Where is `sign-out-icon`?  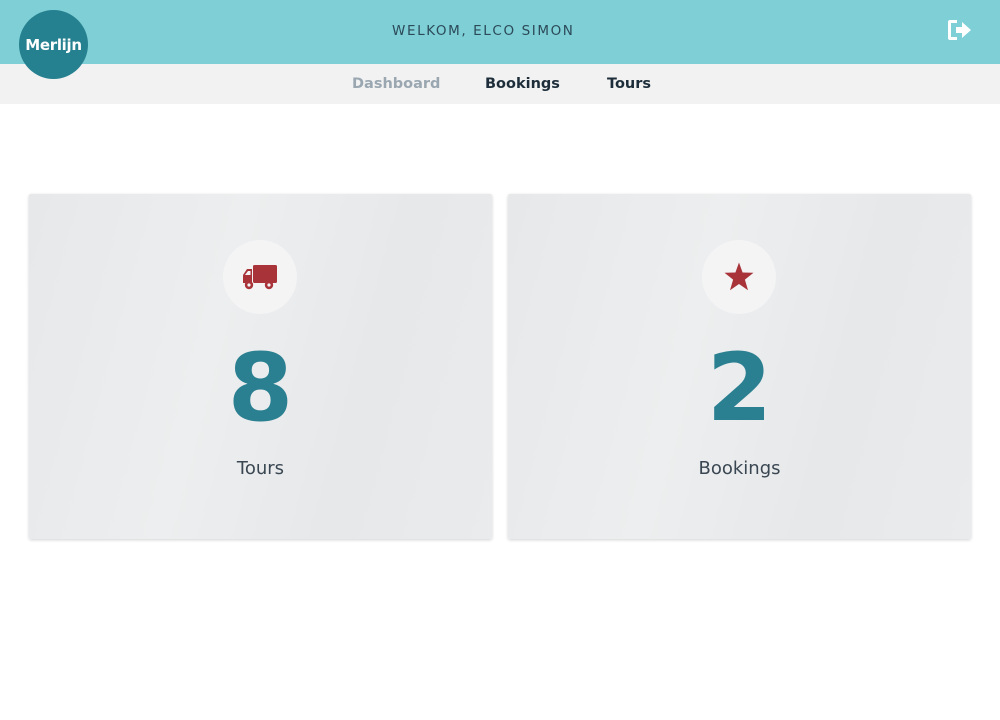
sign-out-icon is located at coordinates (960, 30).